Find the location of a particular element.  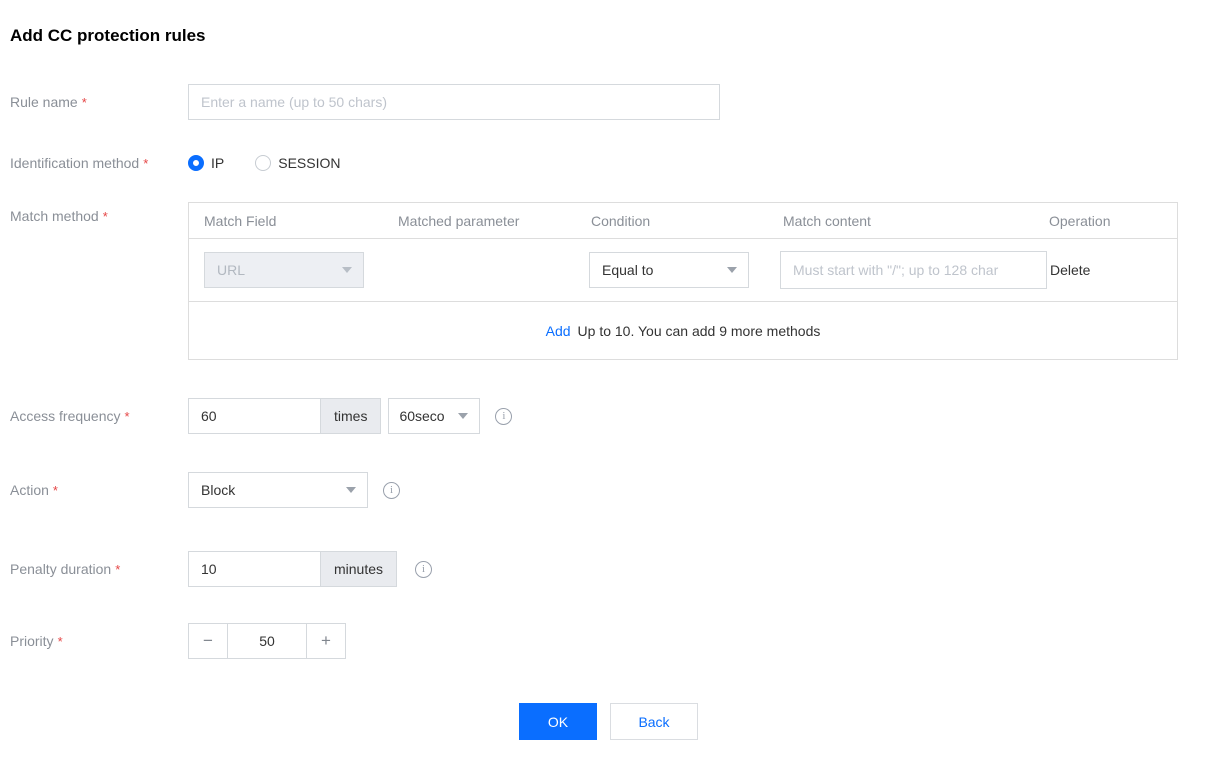

page-title: Add CC protection rules is located at coordinates (108, 35).